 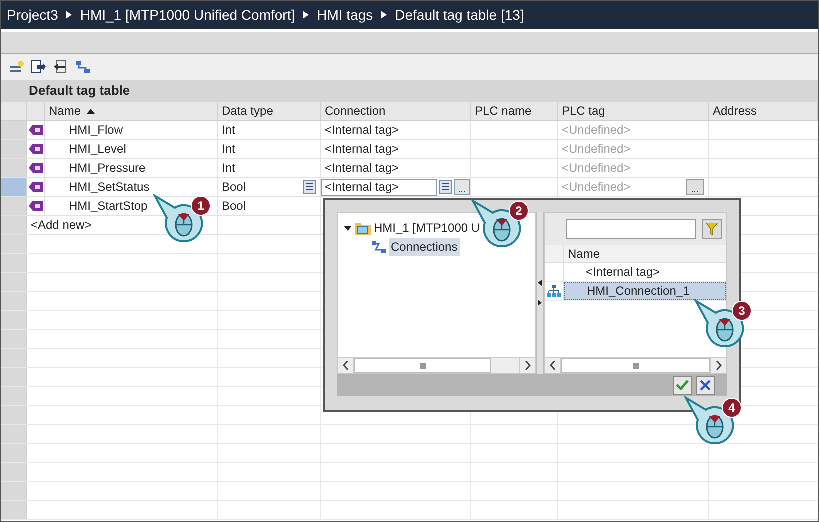 What do you see at coordinates (424, 247) in the screenshot?
I see `tree-item: Connections` at bounding box center [424, 247].